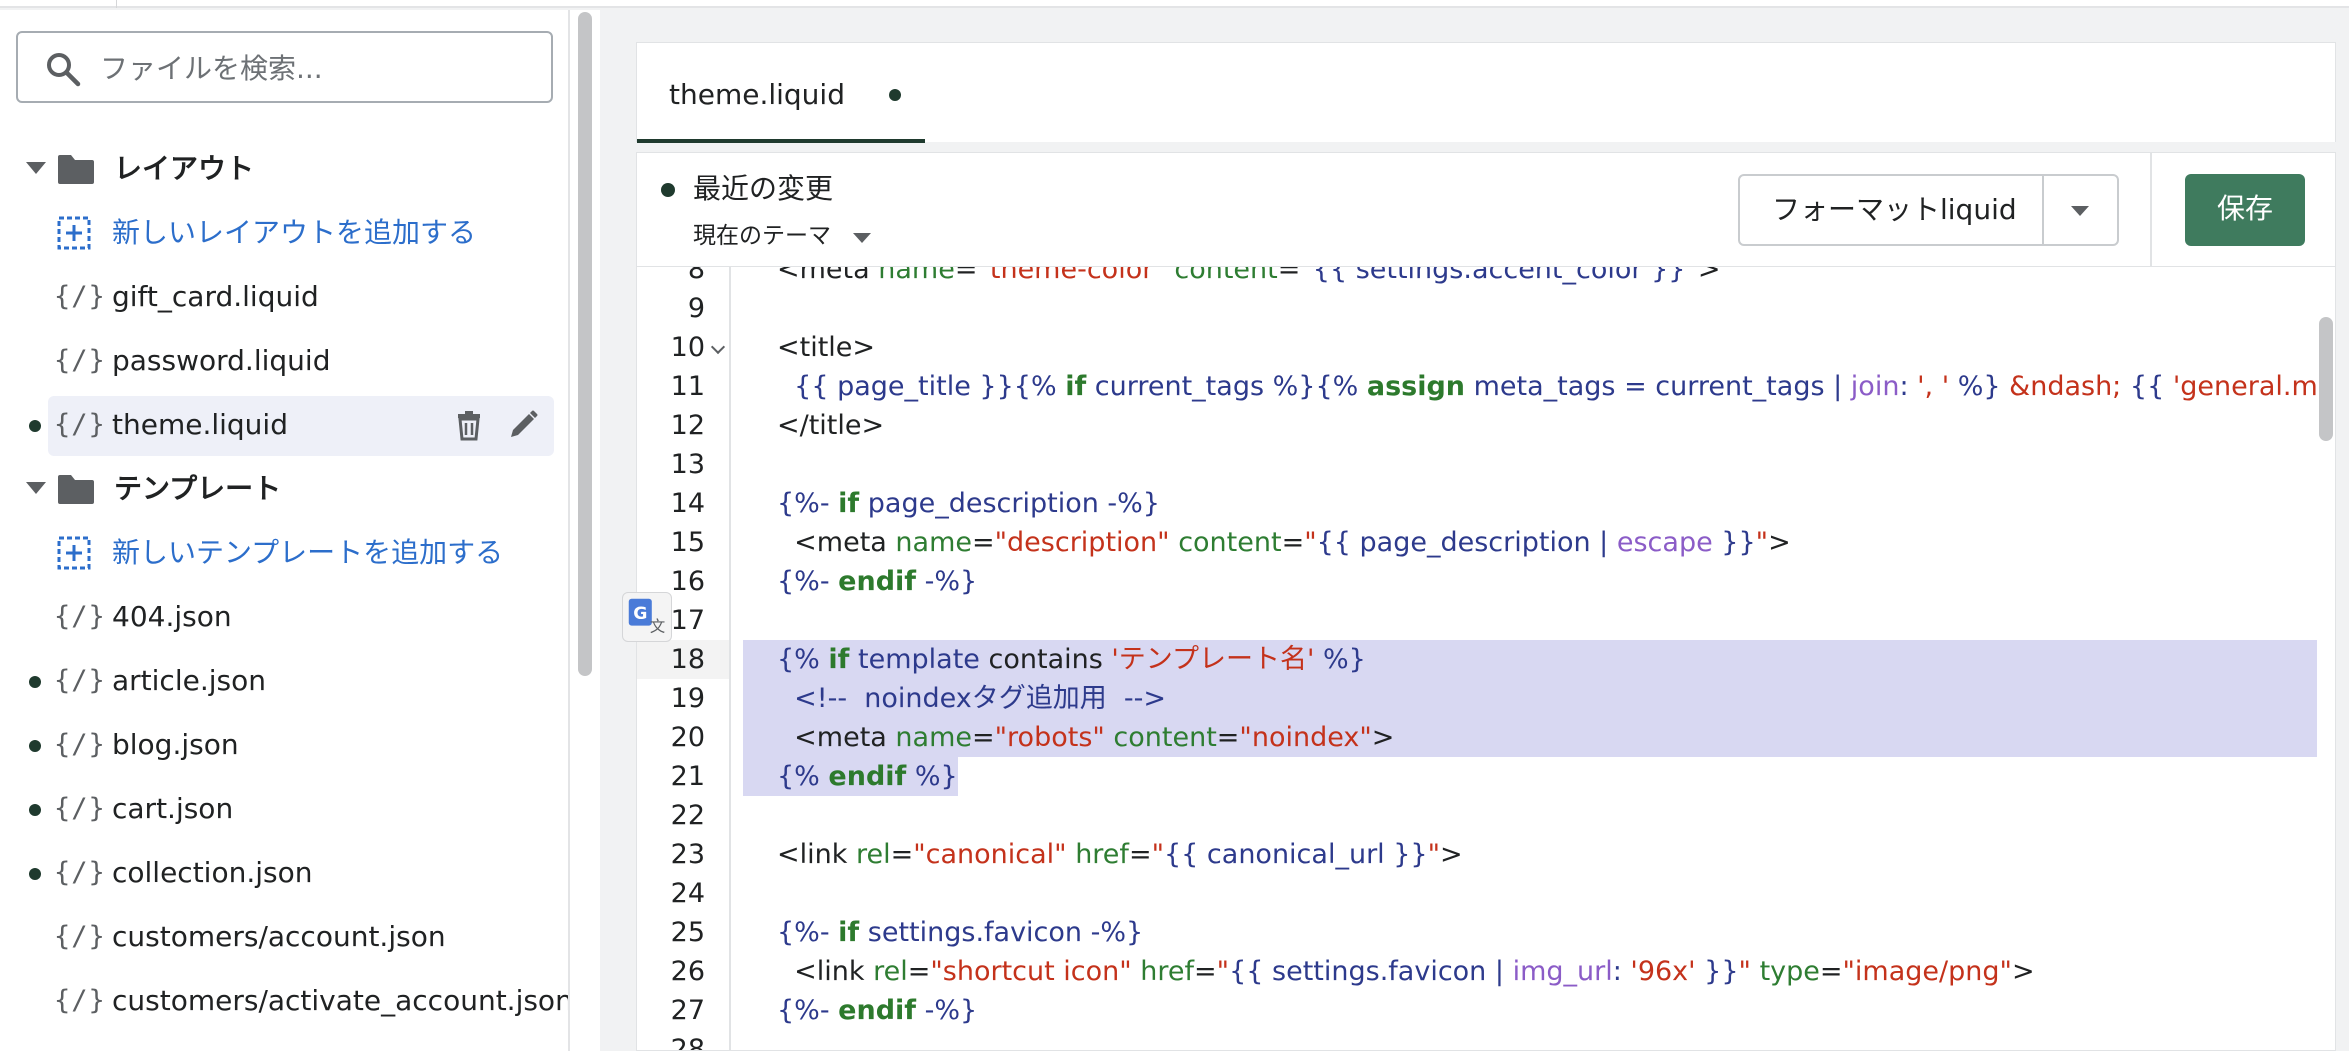 The width and height of the screenshot is (2349, 1051). I want to click on pencil-icon, so click(523, 425).